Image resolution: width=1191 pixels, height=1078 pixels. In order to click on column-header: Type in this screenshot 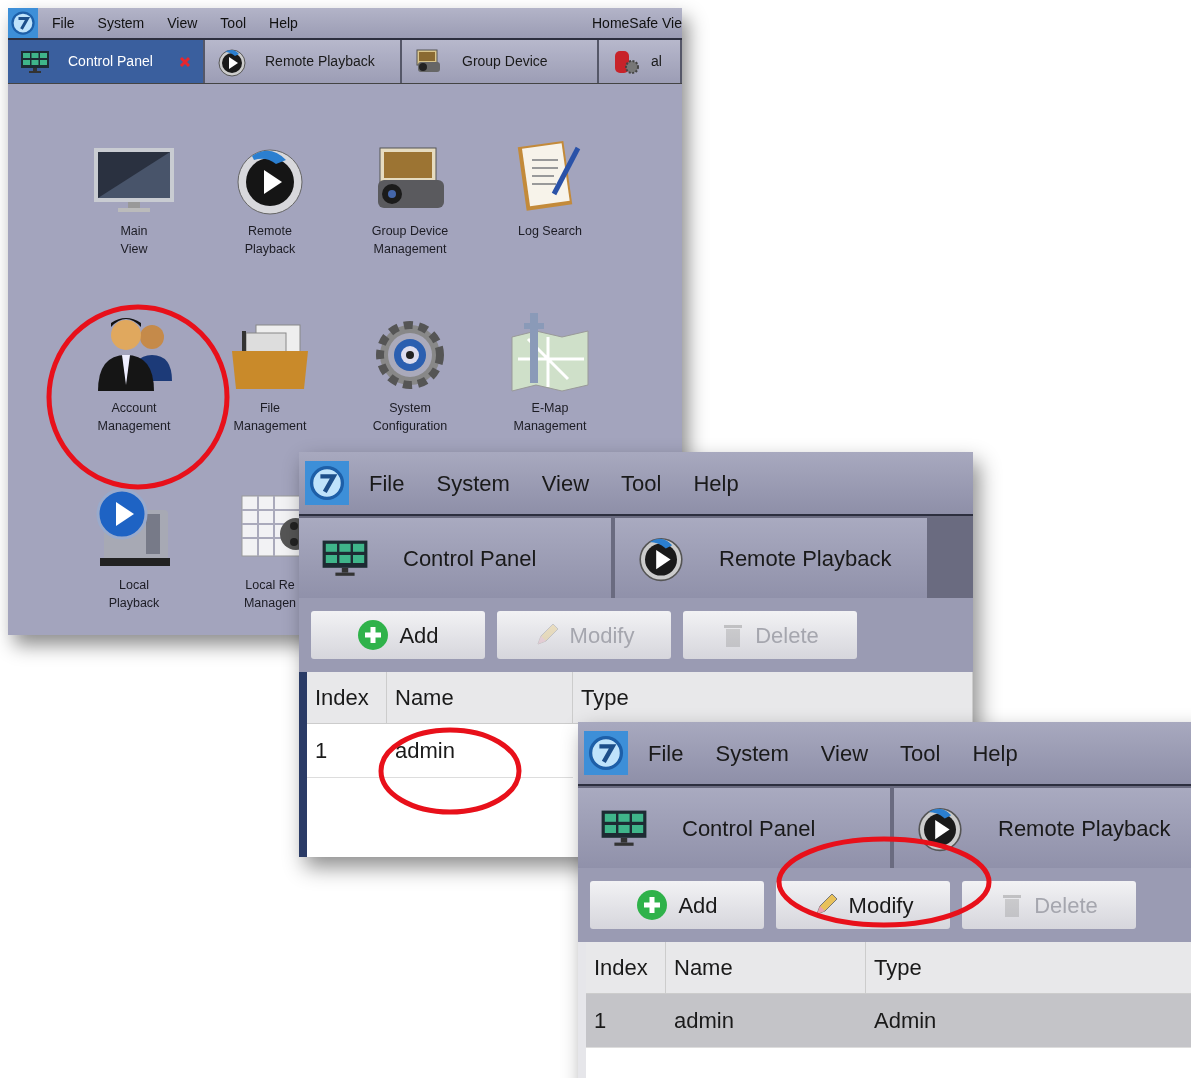, I will do `click(1028, 967)`.